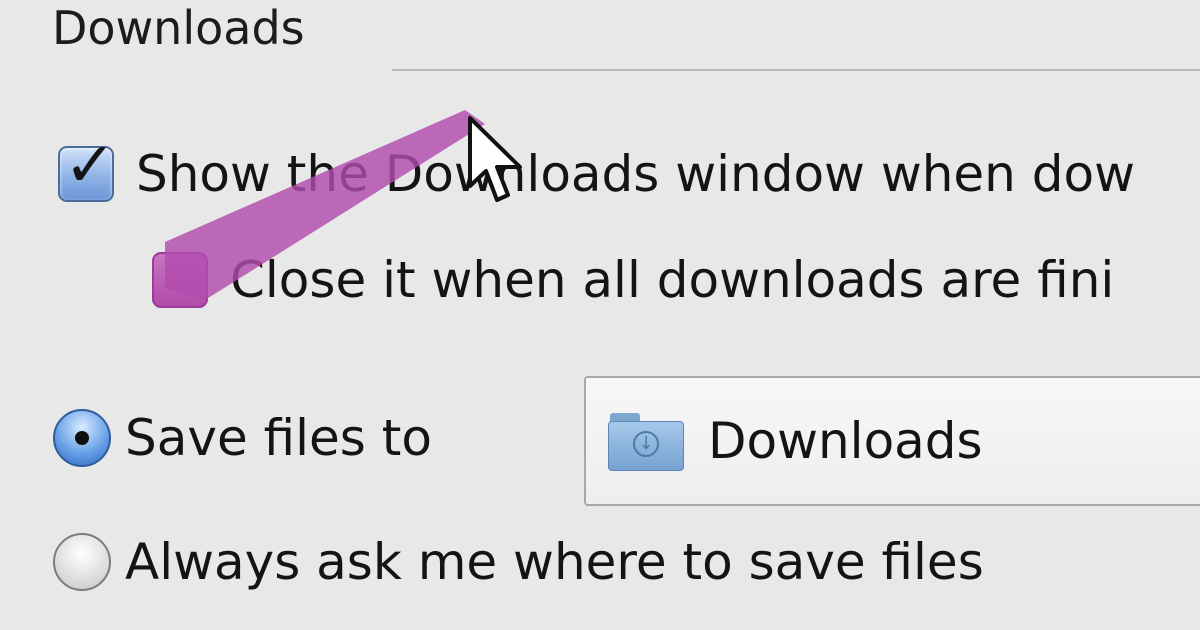 This screenshot has height=630, width=1200. I want to click on save-files-to-option: Save files to, so click(242, 438).